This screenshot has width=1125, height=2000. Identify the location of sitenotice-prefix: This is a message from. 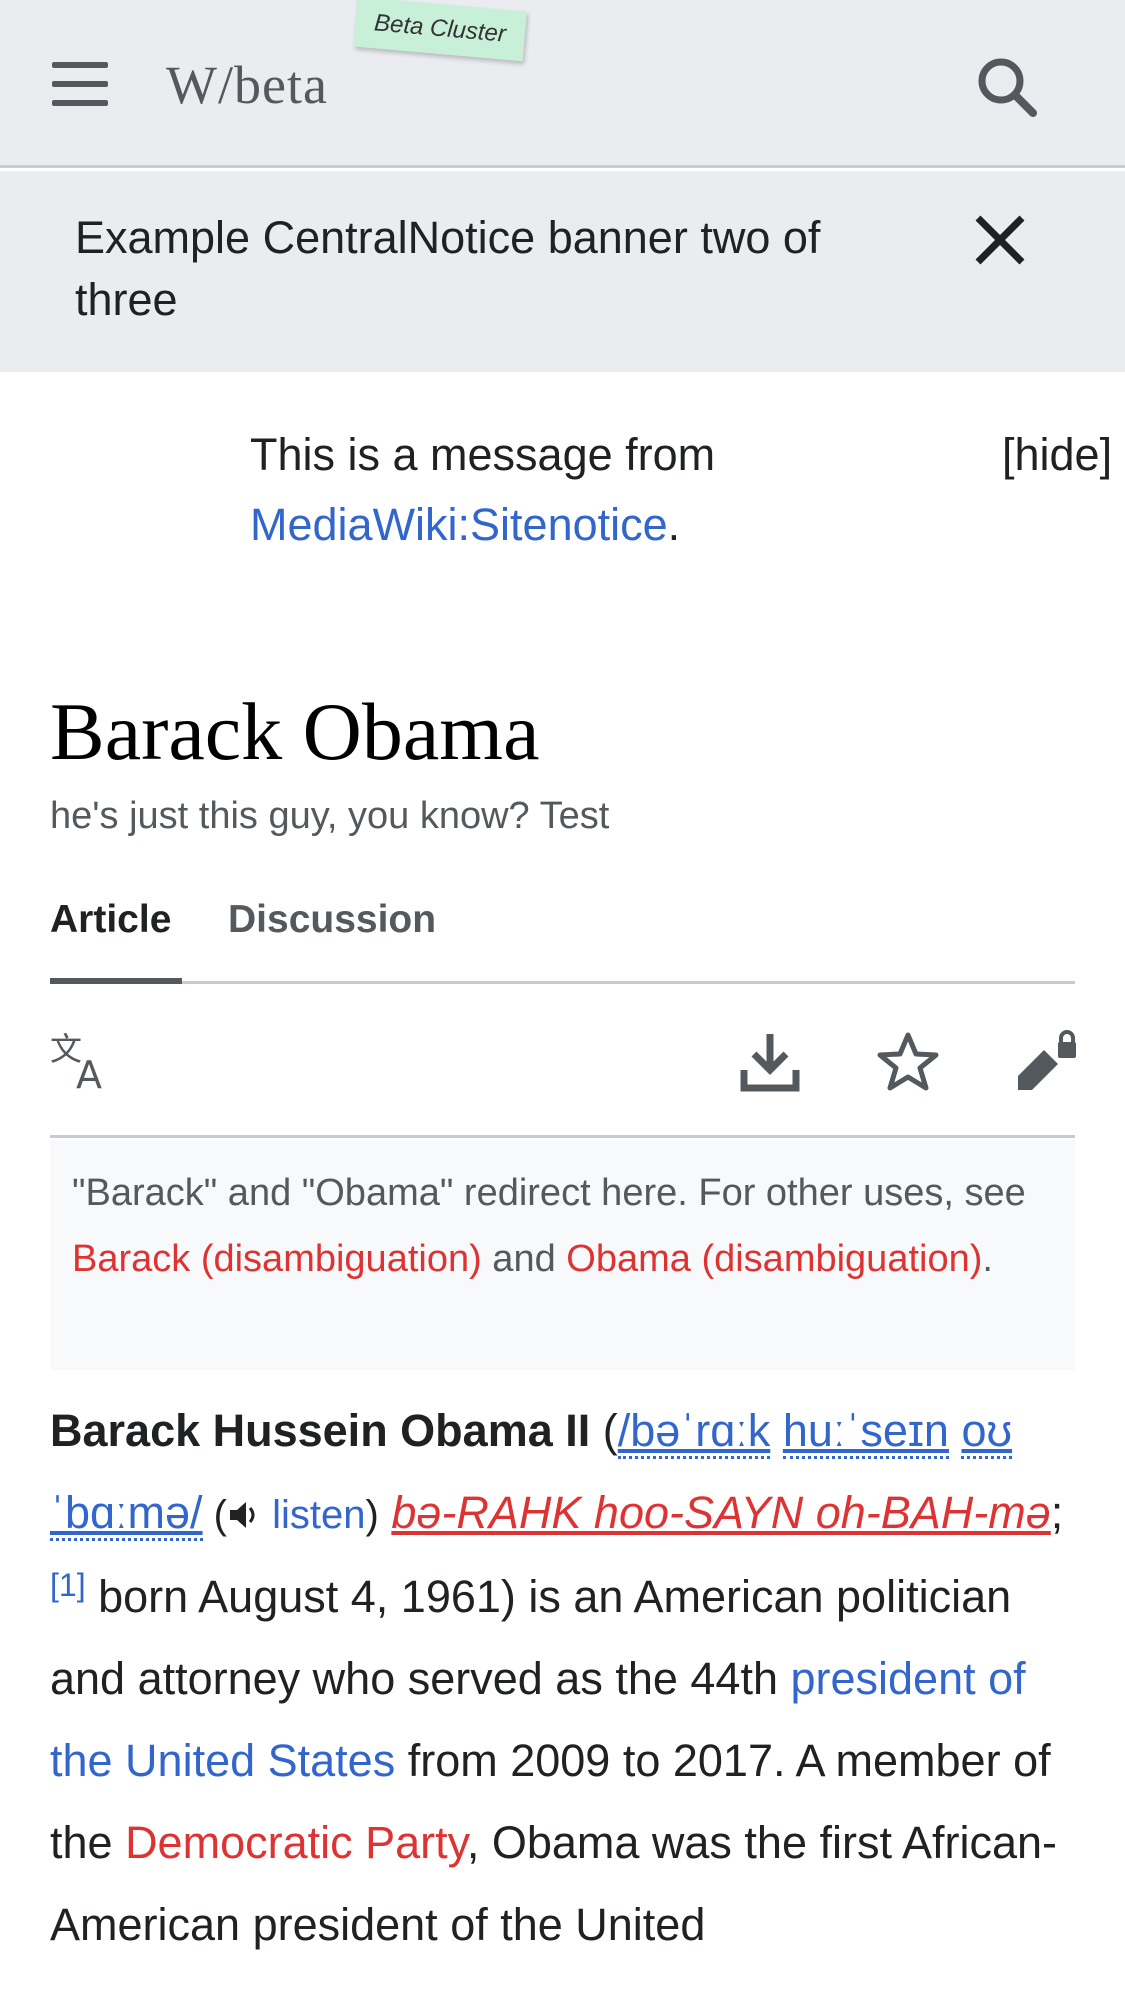
(483, 454).